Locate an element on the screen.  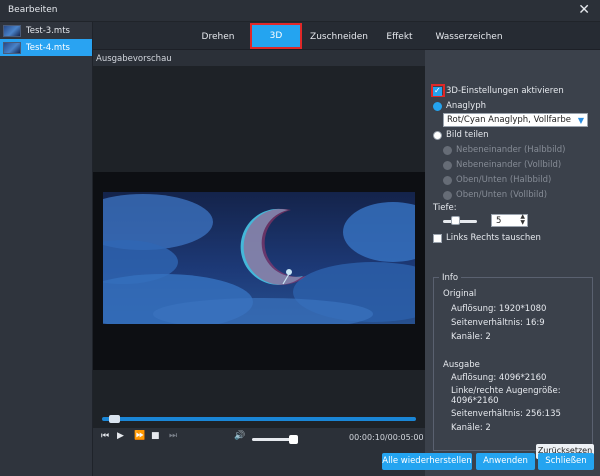
swap-checkbox: Links Rechts tauschen is located at coordinates (487, 238).